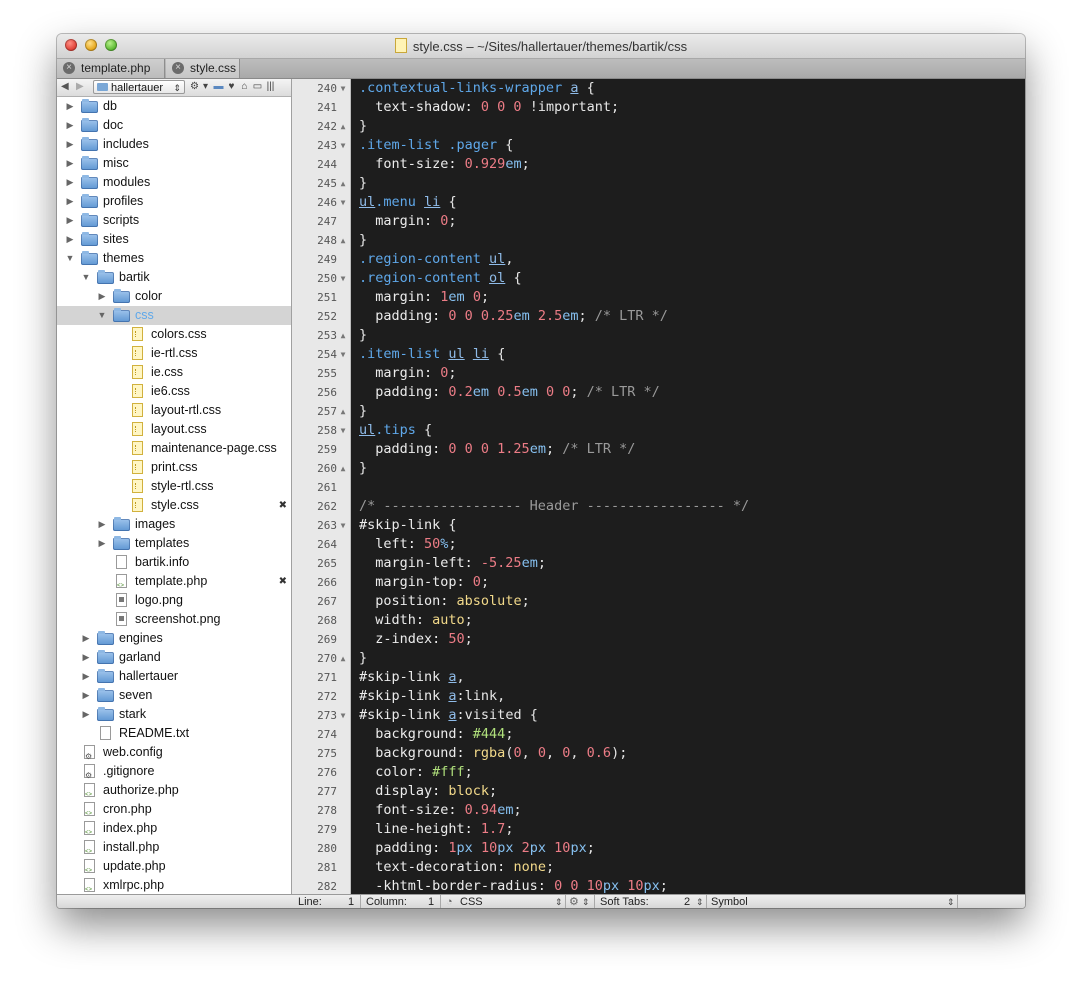 The image size is (1082, 988). I want to click on symbol-popup: Symbol, so click(729, 901).